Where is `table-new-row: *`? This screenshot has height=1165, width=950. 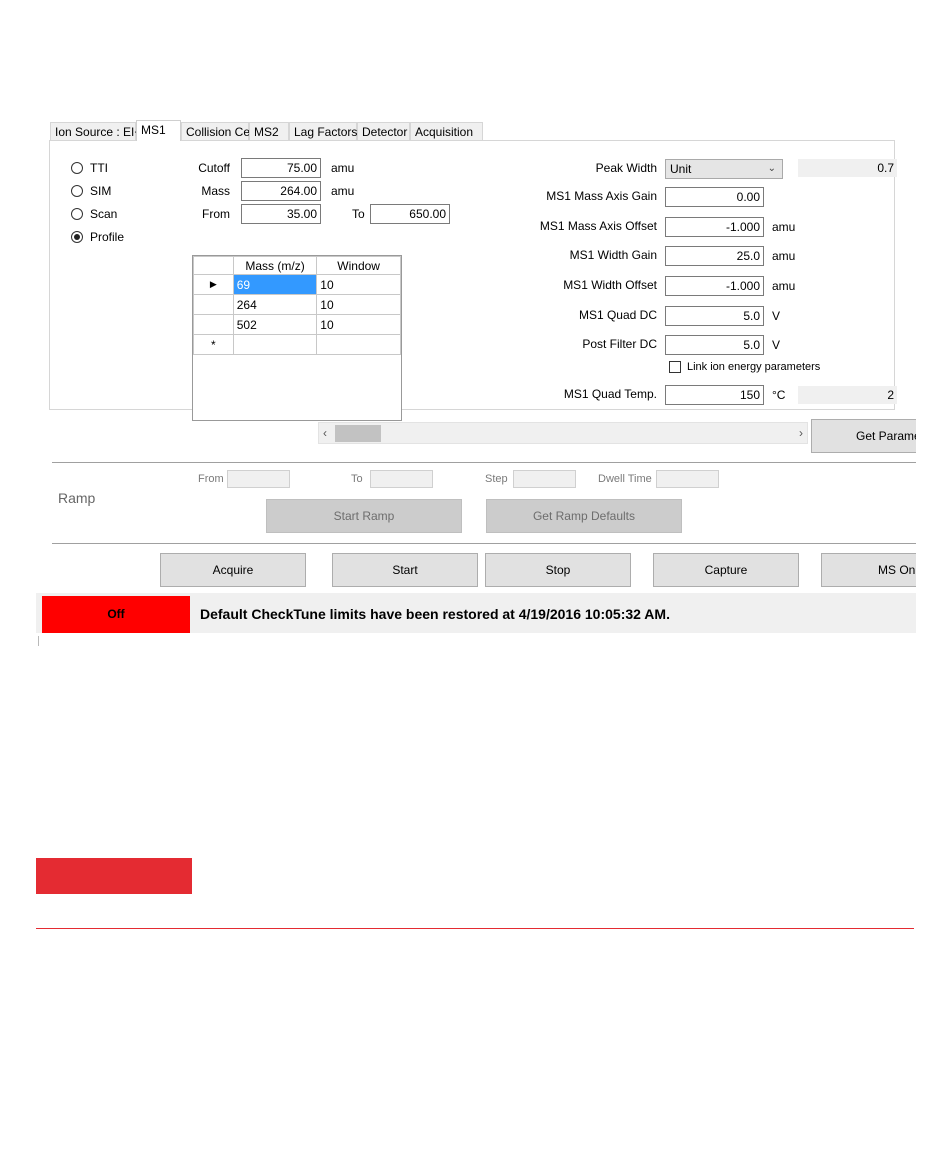 table-new-row: * is located at coordinates (297, 344).